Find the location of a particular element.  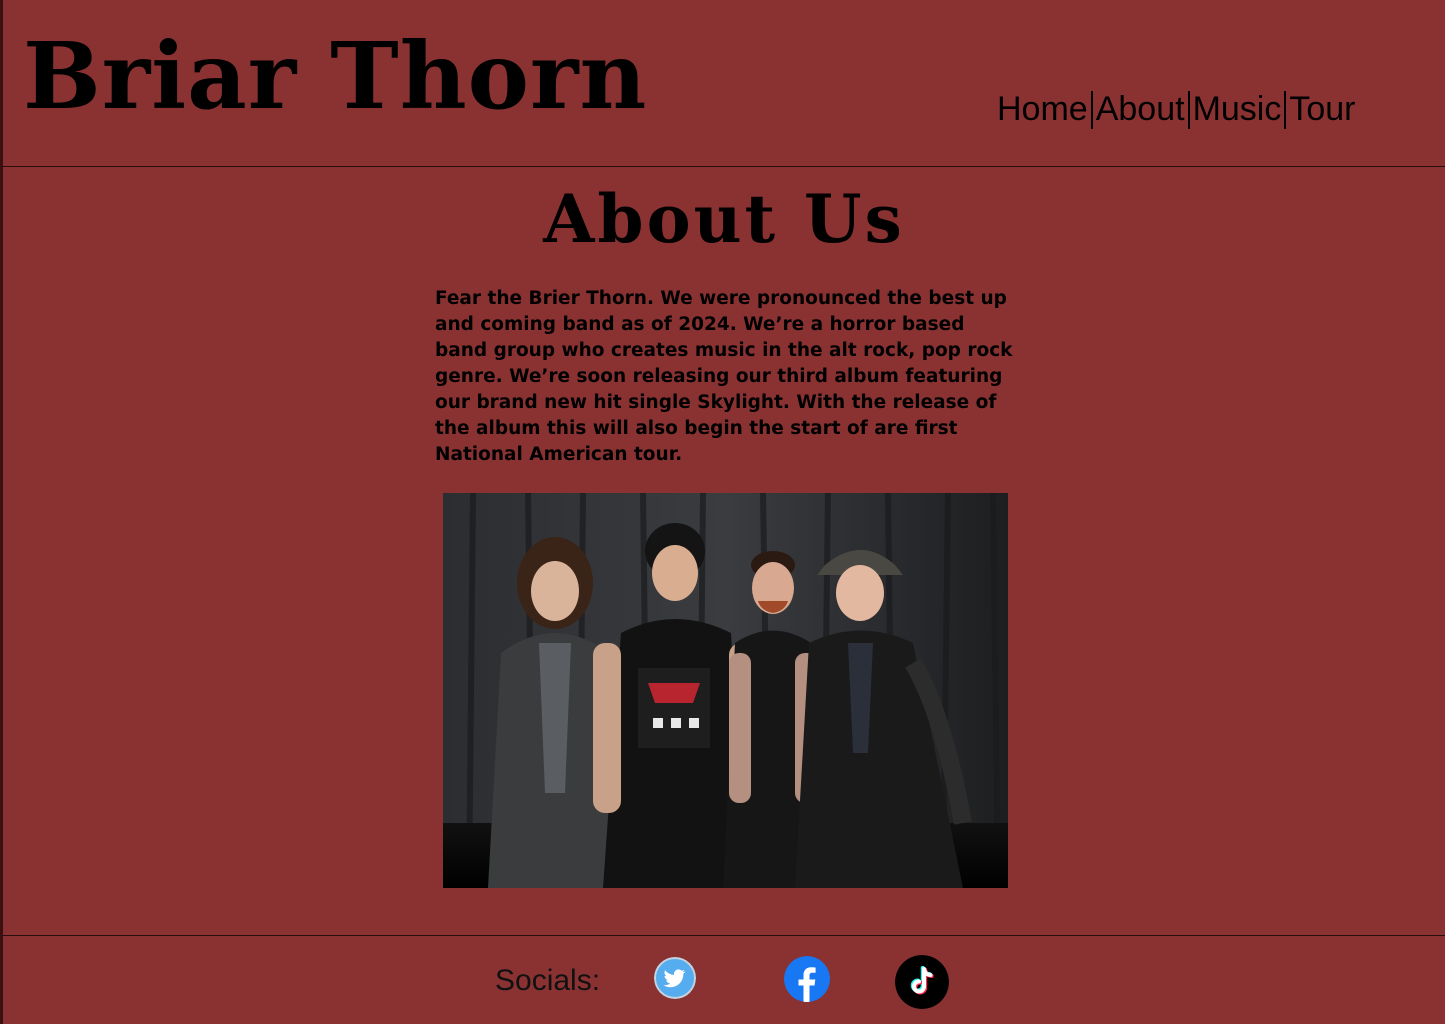

nav-tour-link: Tour is located at coordinates (1322, 109).